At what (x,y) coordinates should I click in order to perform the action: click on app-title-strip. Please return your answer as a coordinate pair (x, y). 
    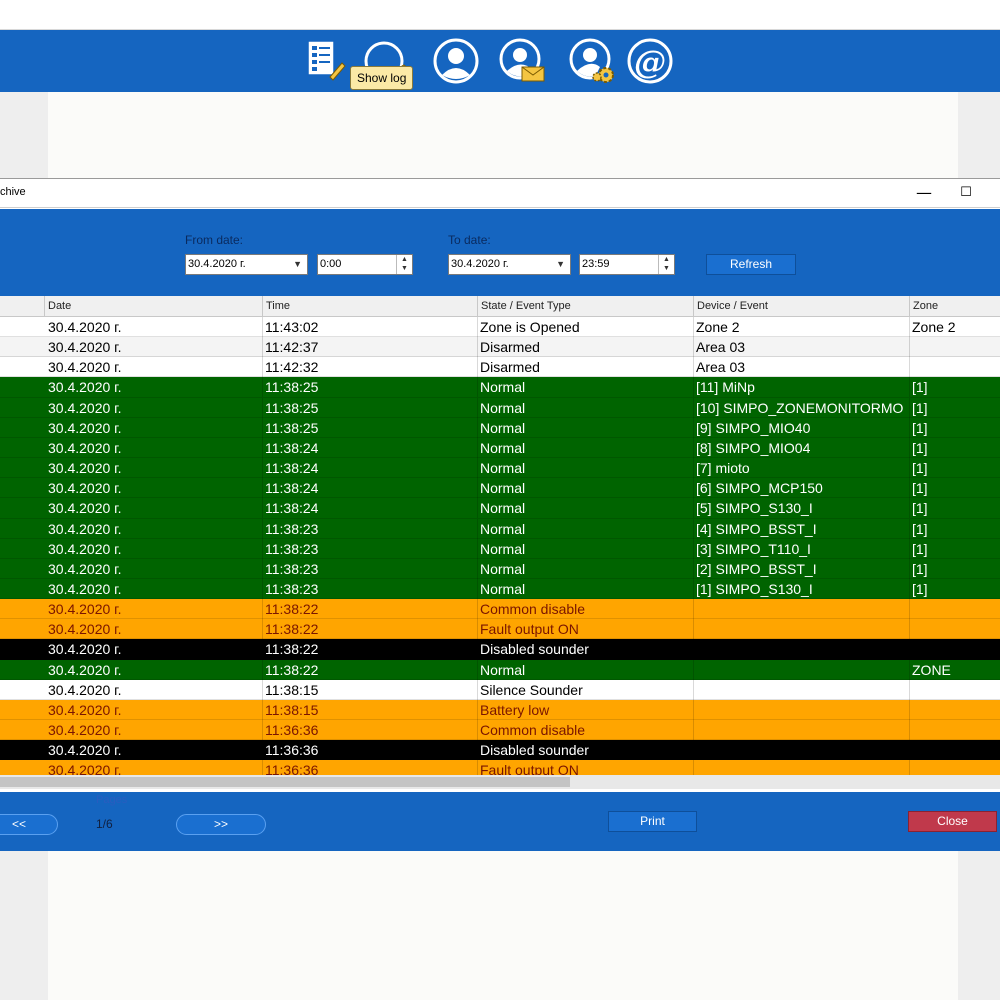
    Looking at the image, I should click on (500, 15).